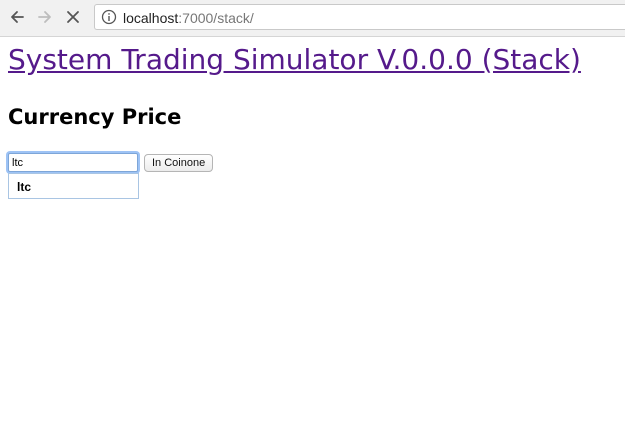 Image resolution: width=625 pixels, height=445 pixels. I want to click on browser-toolbar: localhost:7000/stack/, so click(312, 18).